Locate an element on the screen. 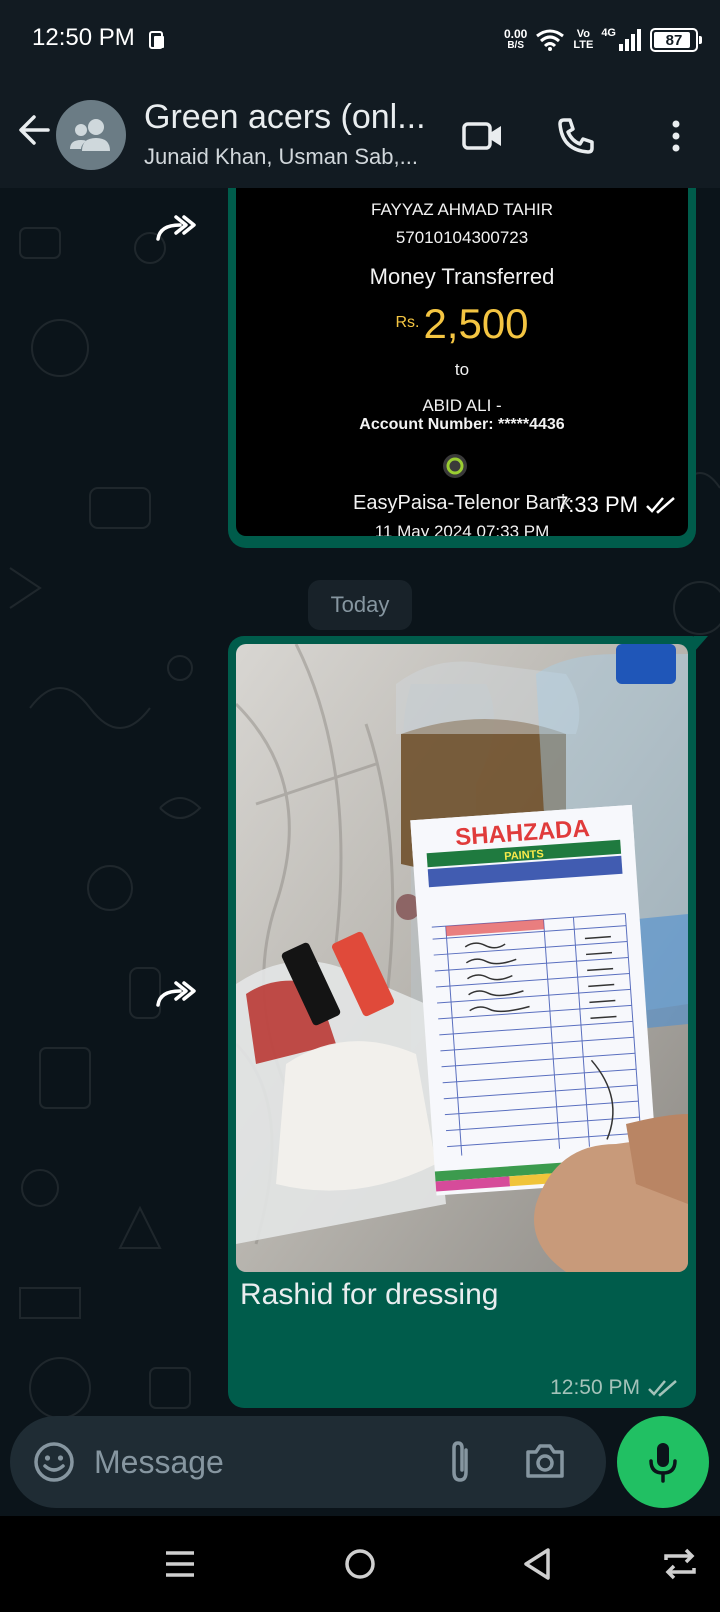 This screenshot has width=720, height=1612. status-icons: 0.00 B/S Vo LTE 4G 87 is located at coordinates (603, 40).